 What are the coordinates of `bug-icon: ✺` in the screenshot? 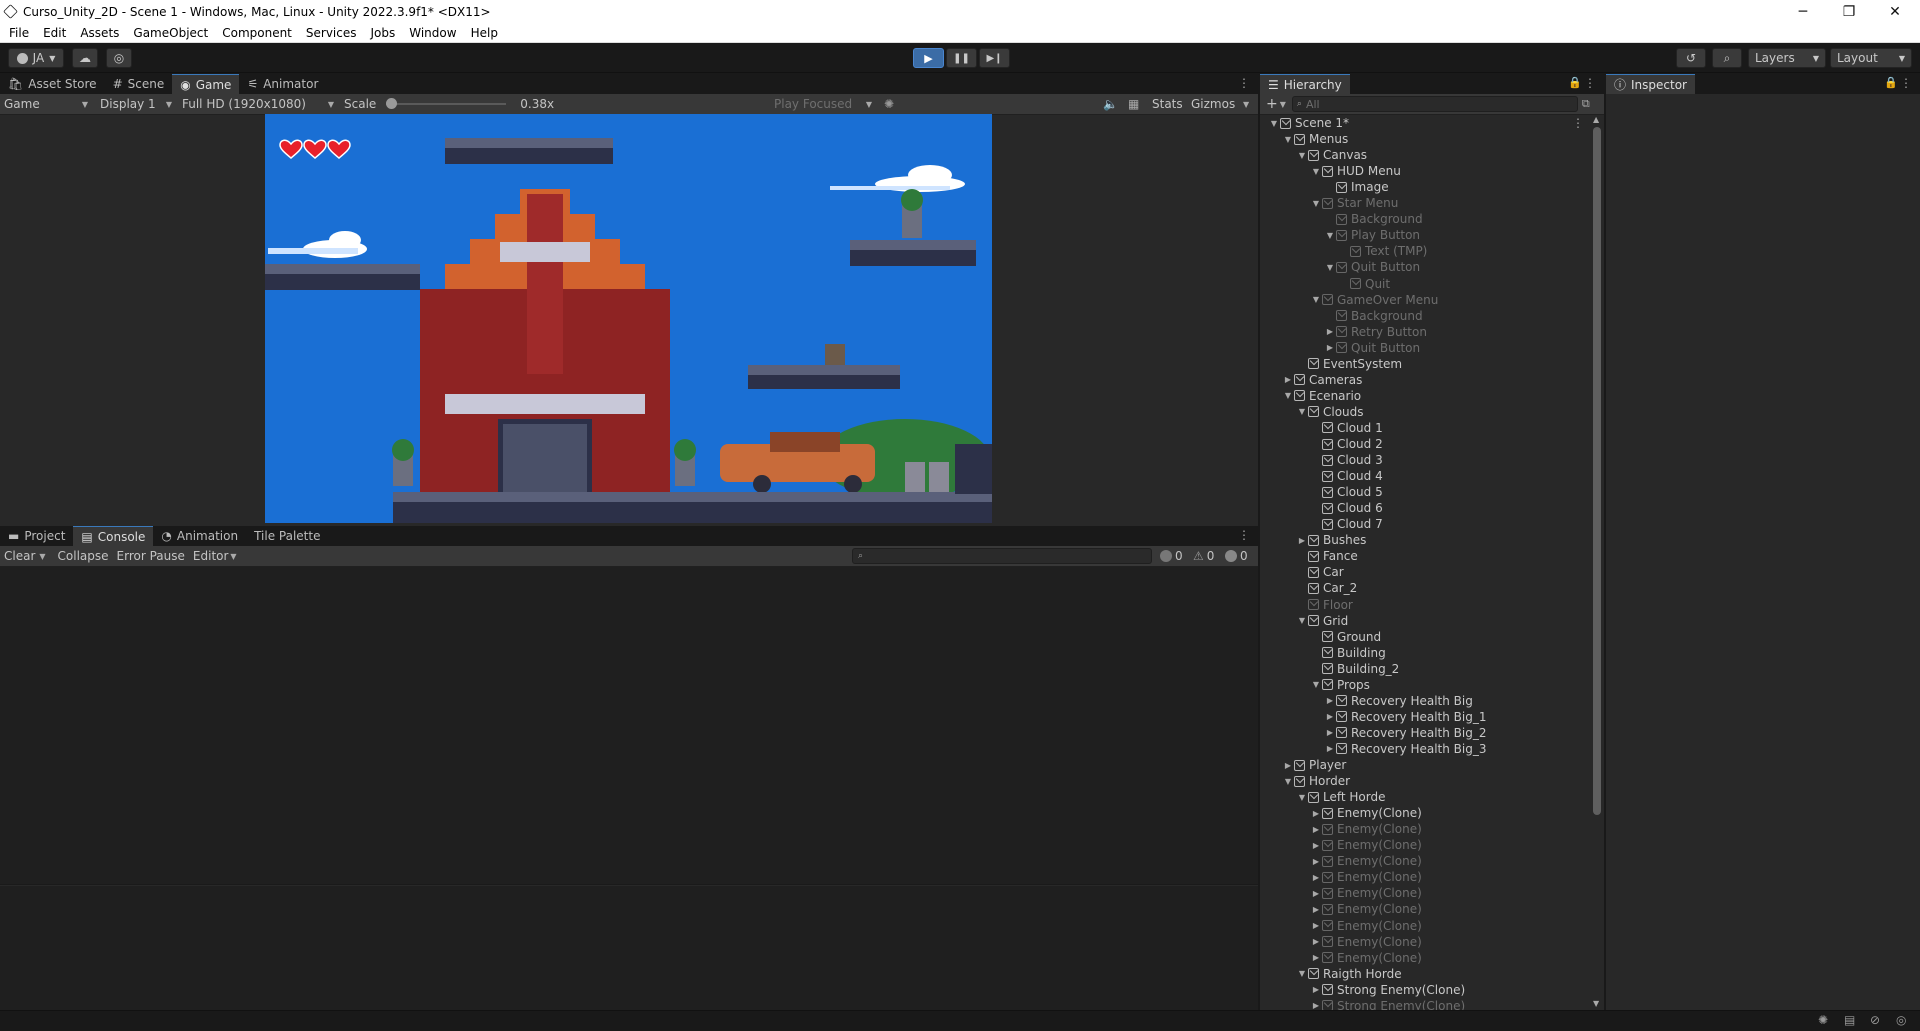 It's located at (889, 104).